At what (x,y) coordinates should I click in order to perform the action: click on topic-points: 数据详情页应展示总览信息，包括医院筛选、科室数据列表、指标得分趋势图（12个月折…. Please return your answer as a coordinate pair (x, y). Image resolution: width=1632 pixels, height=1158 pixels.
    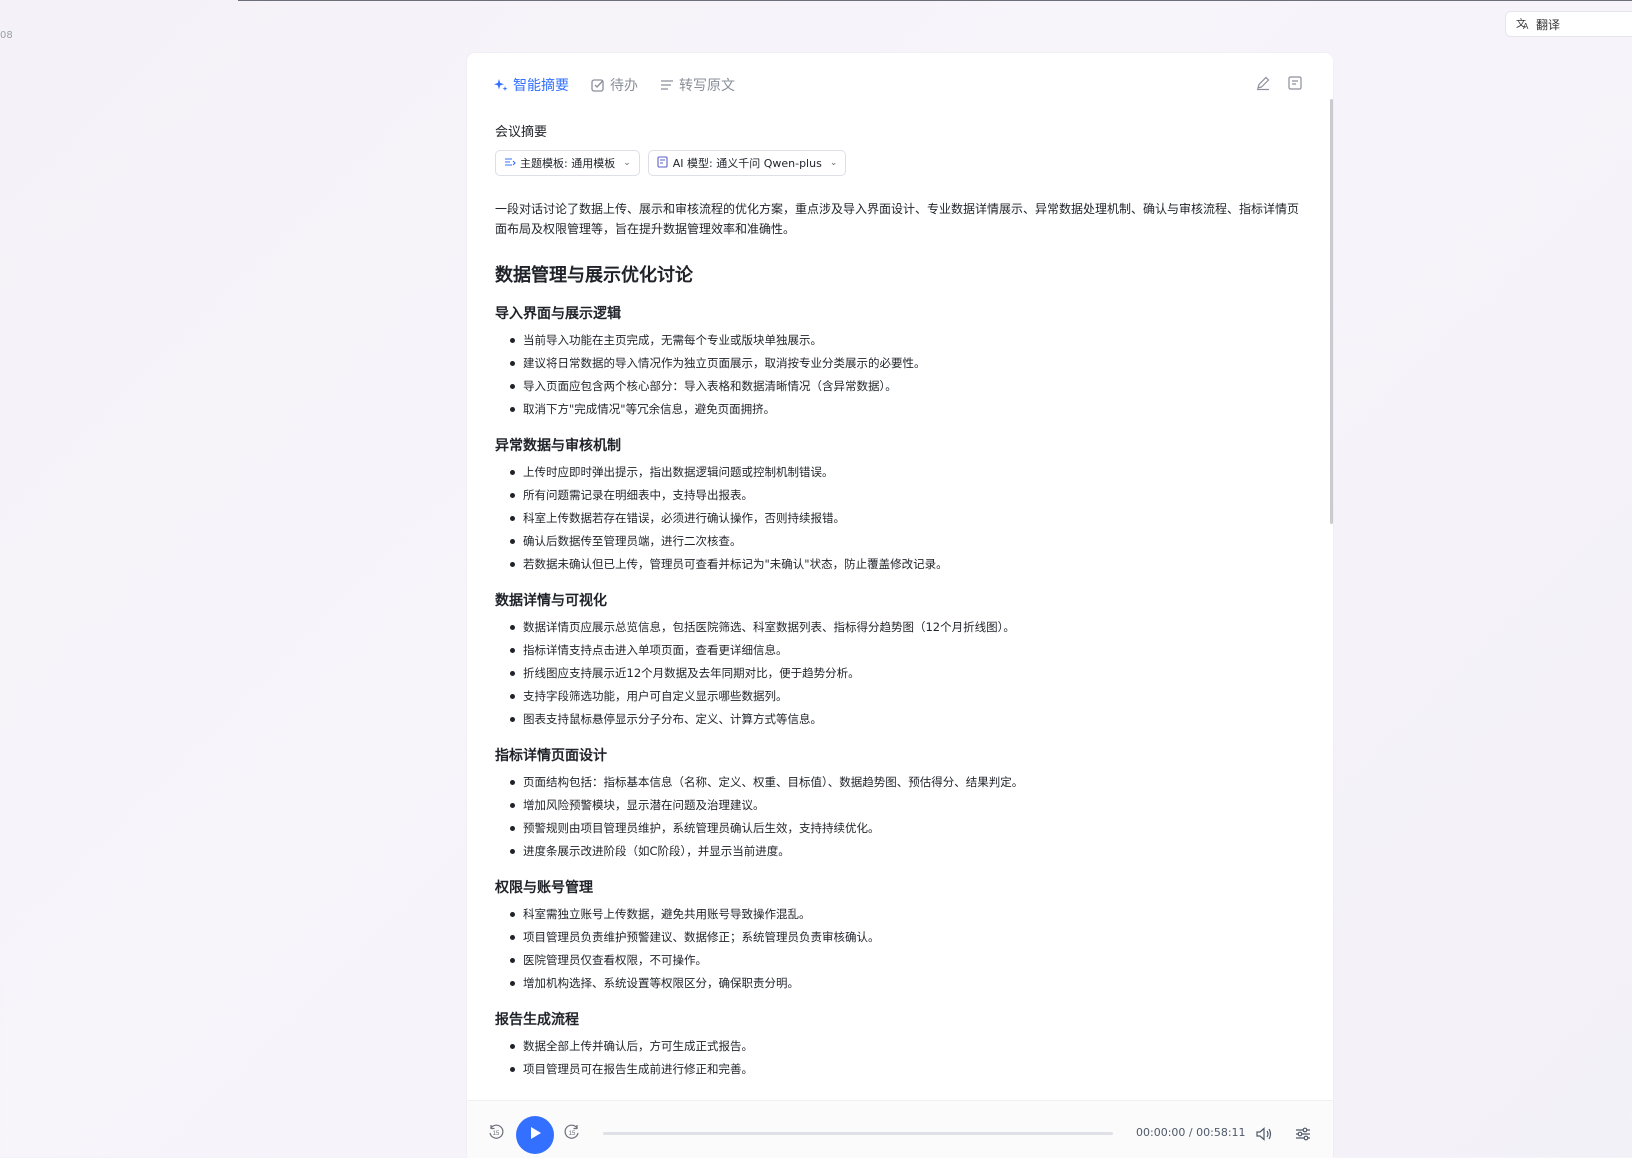
    Looking at the image, I should click on (902, 673).